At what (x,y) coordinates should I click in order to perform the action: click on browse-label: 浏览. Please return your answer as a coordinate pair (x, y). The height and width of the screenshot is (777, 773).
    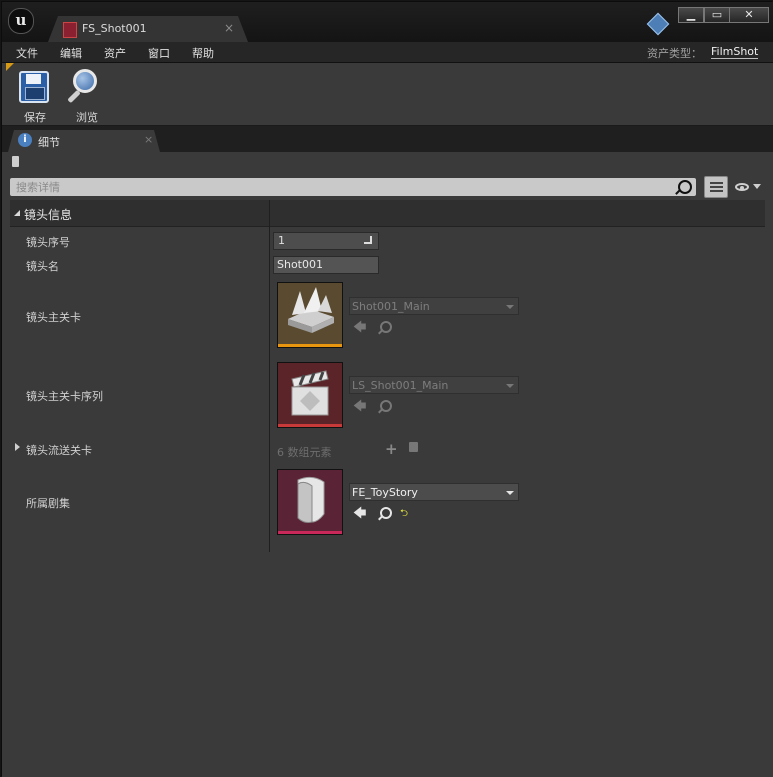
    Looking at the image, I should click on (87, 117).